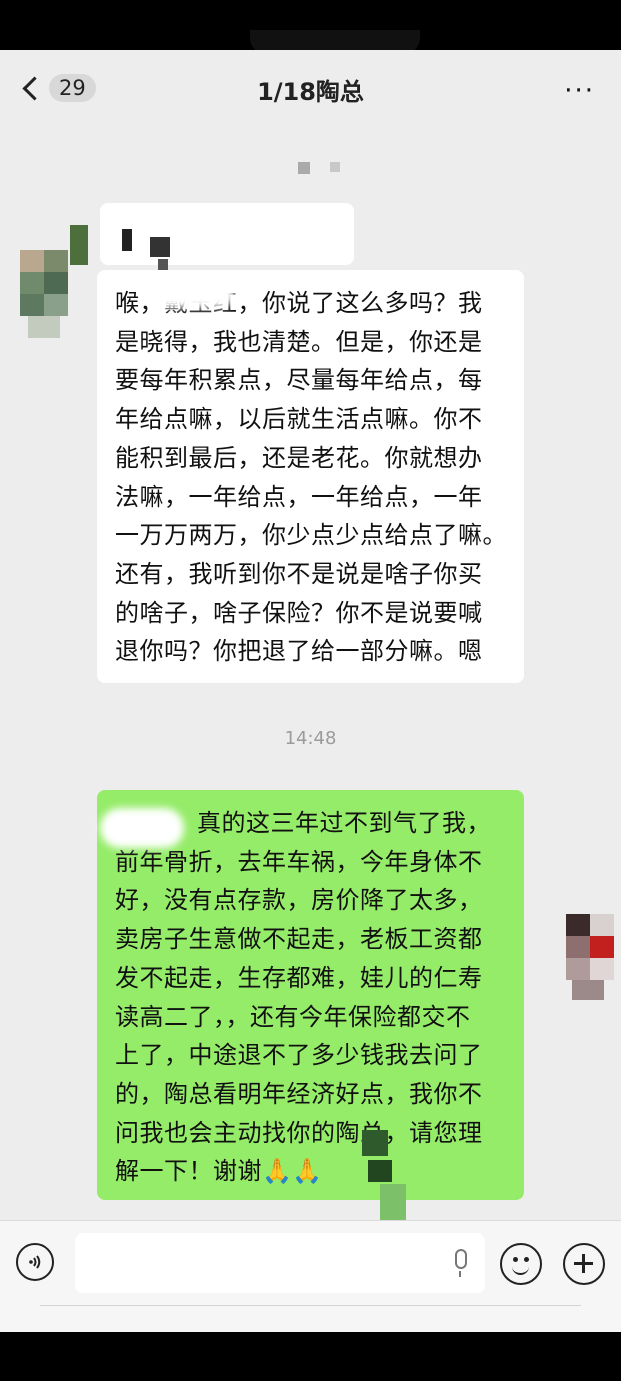  I want to click on chat-header: 29 1/18陶总 ···, so click(310, 90).